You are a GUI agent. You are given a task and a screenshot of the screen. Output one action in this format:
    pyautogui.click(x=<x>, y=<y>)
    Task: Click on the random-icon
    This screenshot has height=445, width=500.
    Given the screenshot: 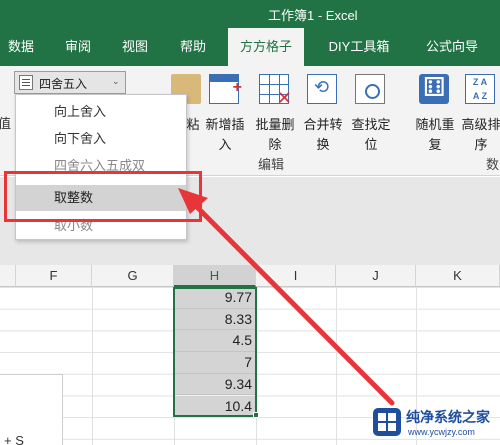 What is the action you would take?
    pyautogui.click(x=434, y=88)
    